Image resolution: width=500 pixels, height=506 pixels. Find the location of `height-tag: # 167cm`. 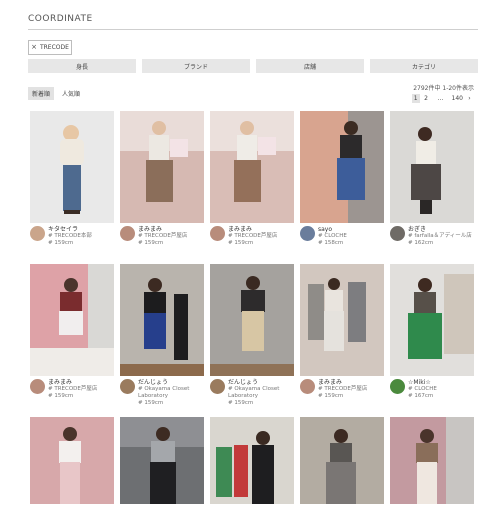

height-tag: # 167cm is located at coordinates (422, 396).